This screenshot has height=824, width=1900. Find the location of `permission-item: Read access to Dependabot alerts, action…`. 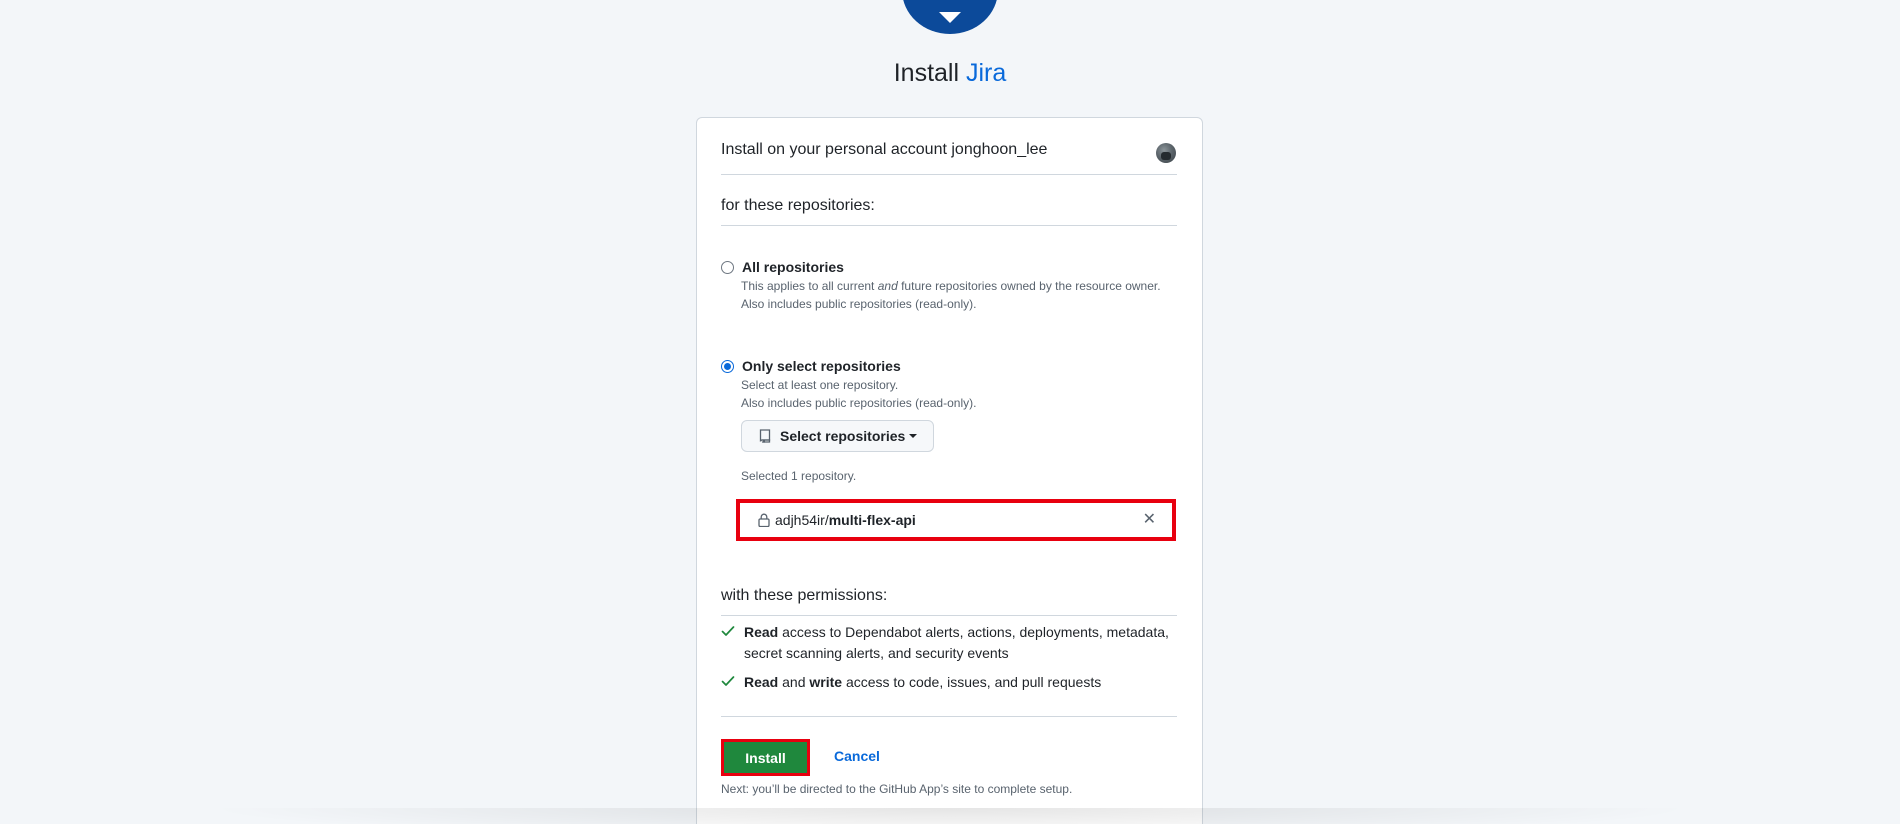

permission-item: Read access to Dependabot alerts, action… is located at coordinates (949, 643).